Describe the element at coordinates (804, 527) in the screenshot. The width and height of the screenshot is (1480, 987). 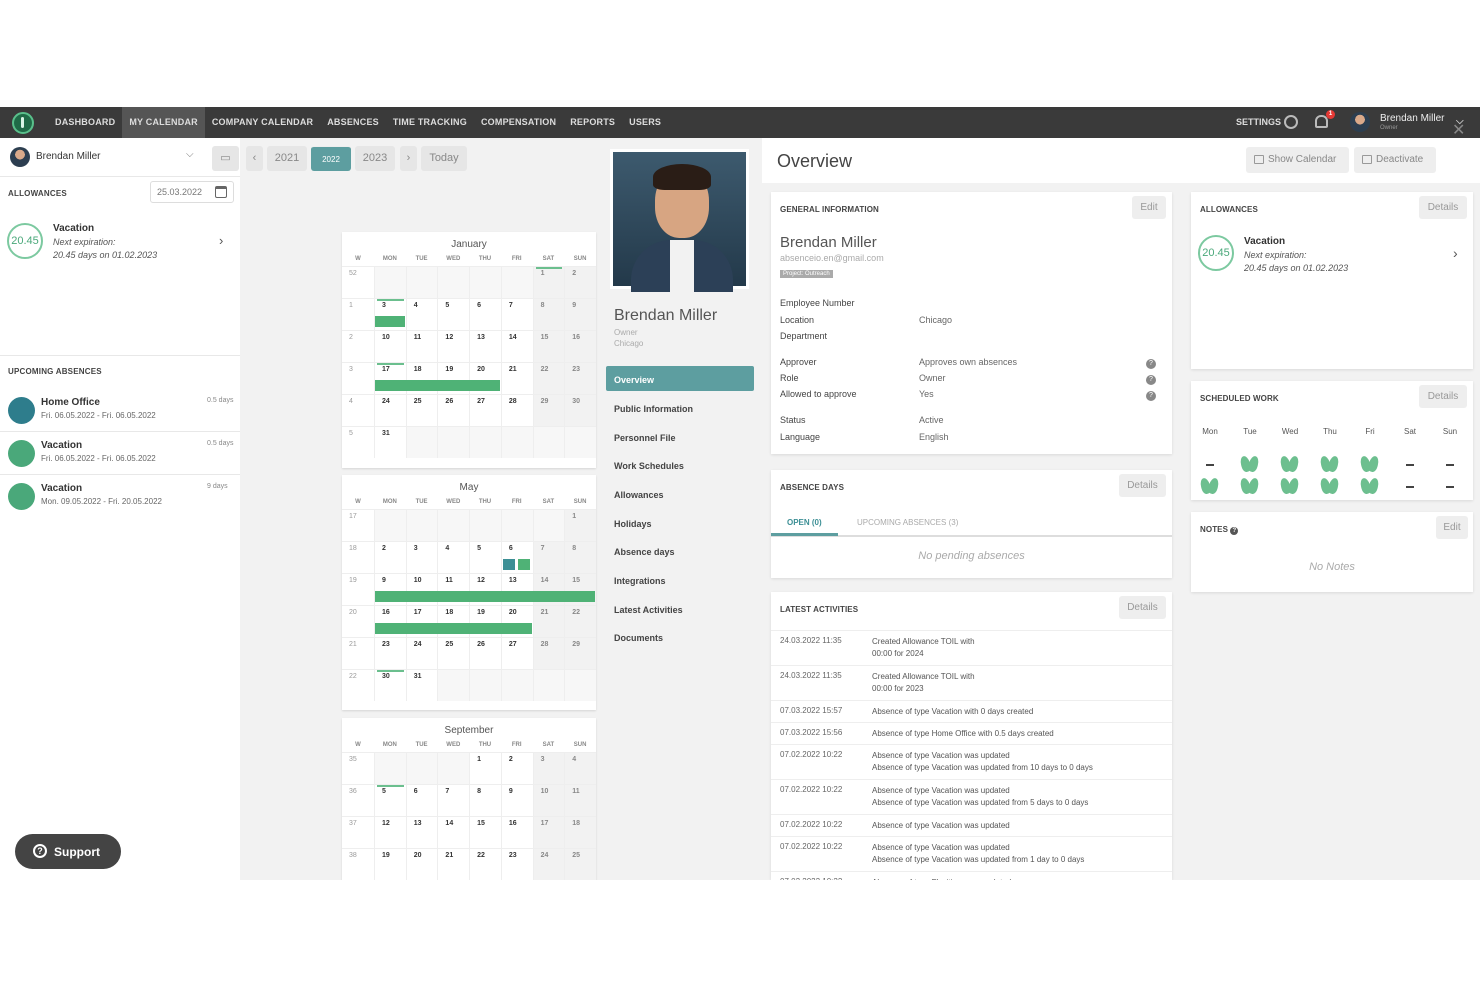
I see `tab-open: OPEN (0)` at that location.